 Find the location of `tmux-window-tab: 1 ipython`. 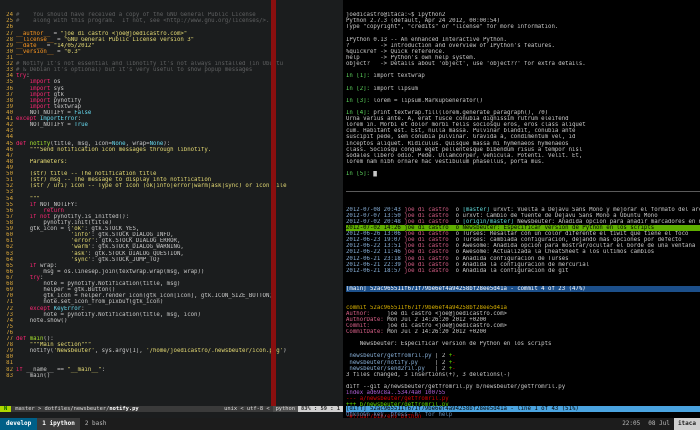

tmux-window-tab: 1 ipython is located at coordinates (58, 424).